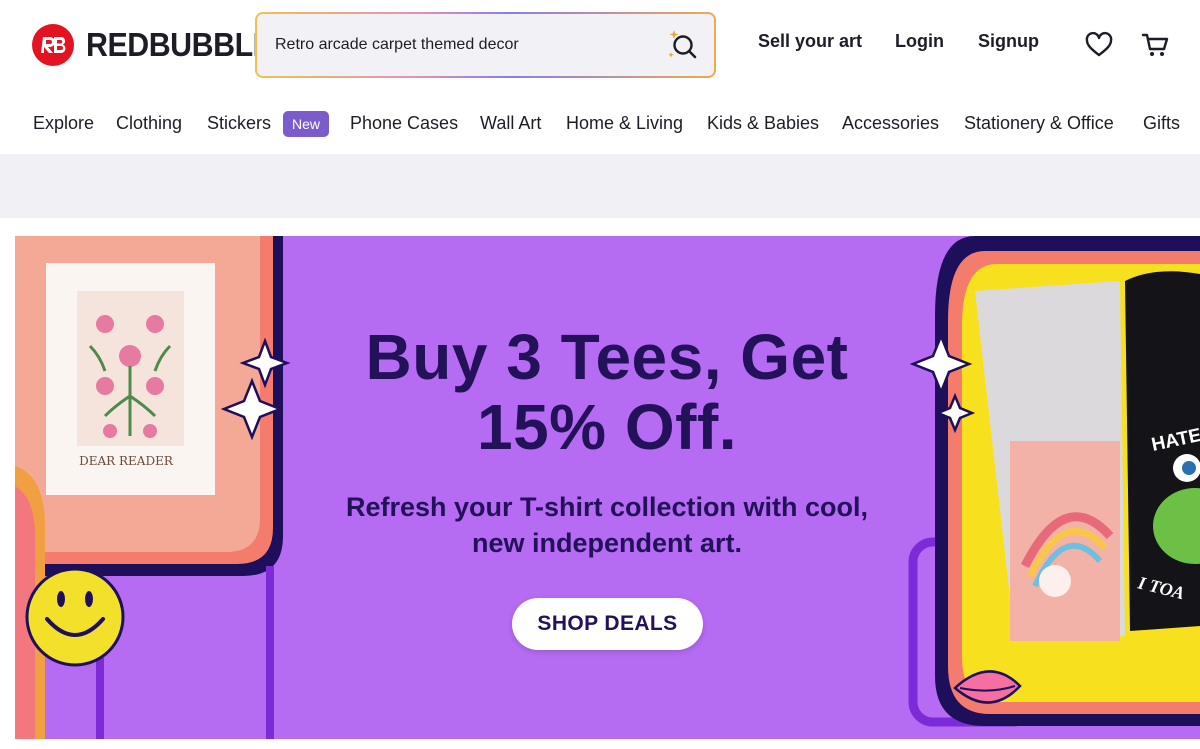 The image size is (1200, 749). I want to click on search-sparkle-icon, so click(683, 45).